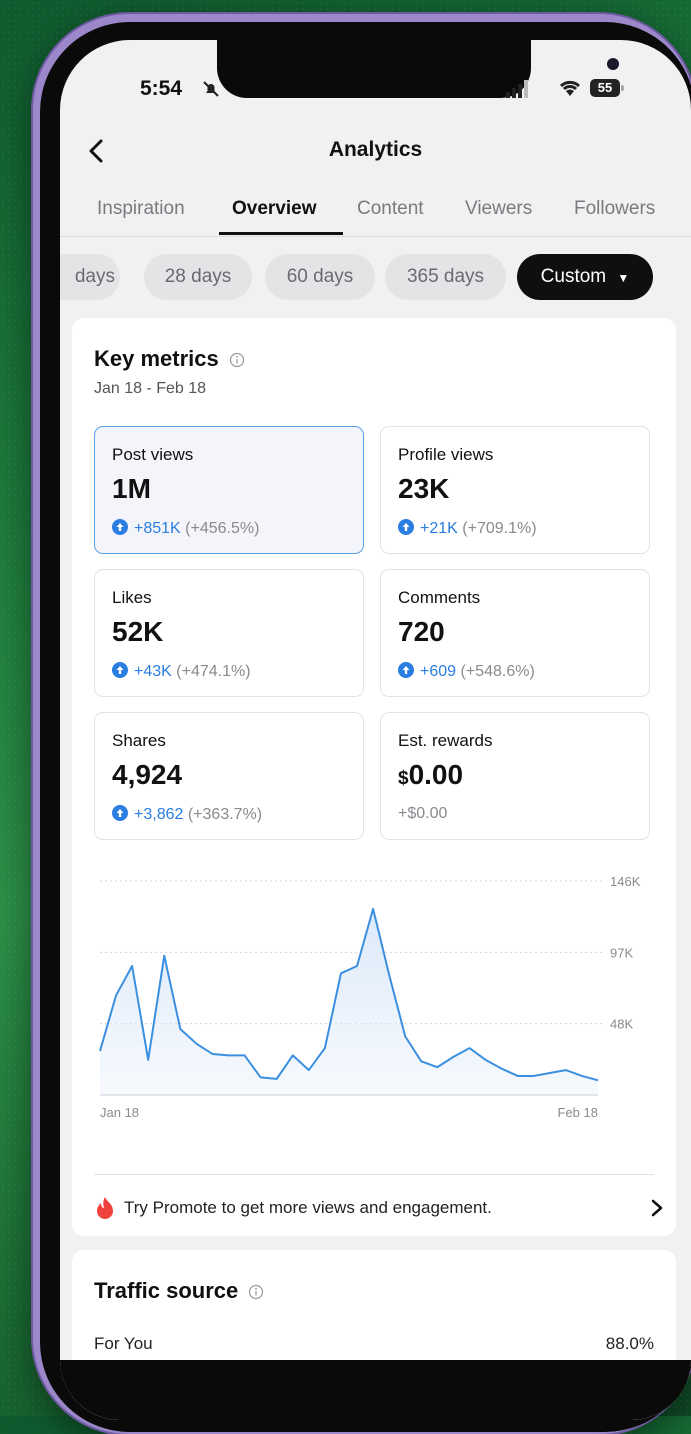  I want to click on date-range: Jan 18 - Feb 18, so click(150, 389).